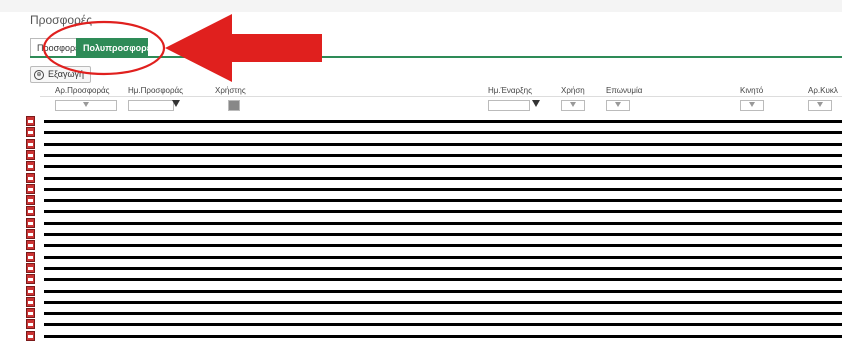 The height and width of the screenshot is (342, 842). I want to click on annotation-circle, so click(104, 48).